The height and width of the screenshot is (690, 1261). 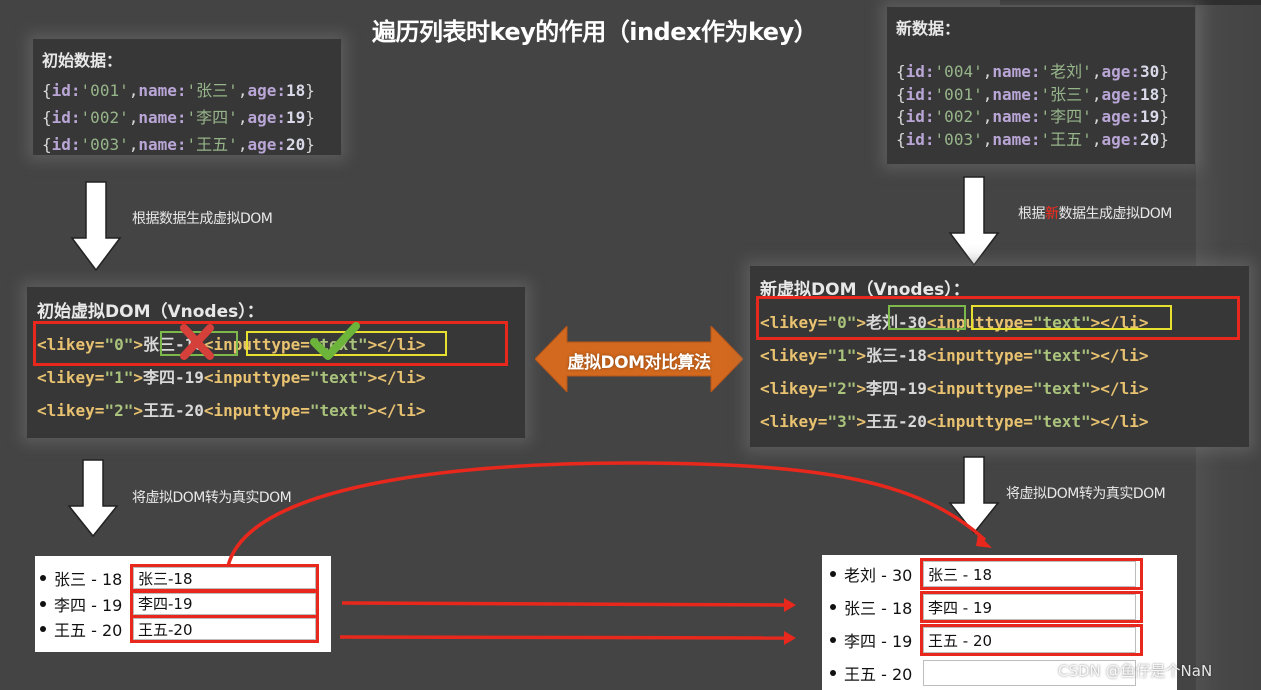 What do you see at coordinates (212, 144) in the screenshot?
I see `name-value: '王五'` at bounding box center [212, 144].